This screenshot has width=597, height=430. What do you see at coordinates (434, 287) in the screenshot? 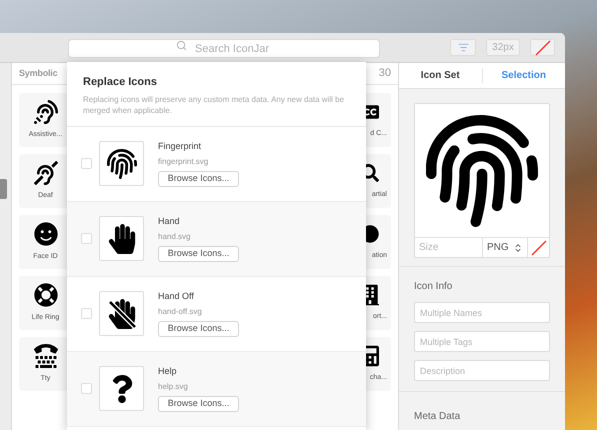
I see `section-heading: Icon Info` at bounding box center [434, 287].